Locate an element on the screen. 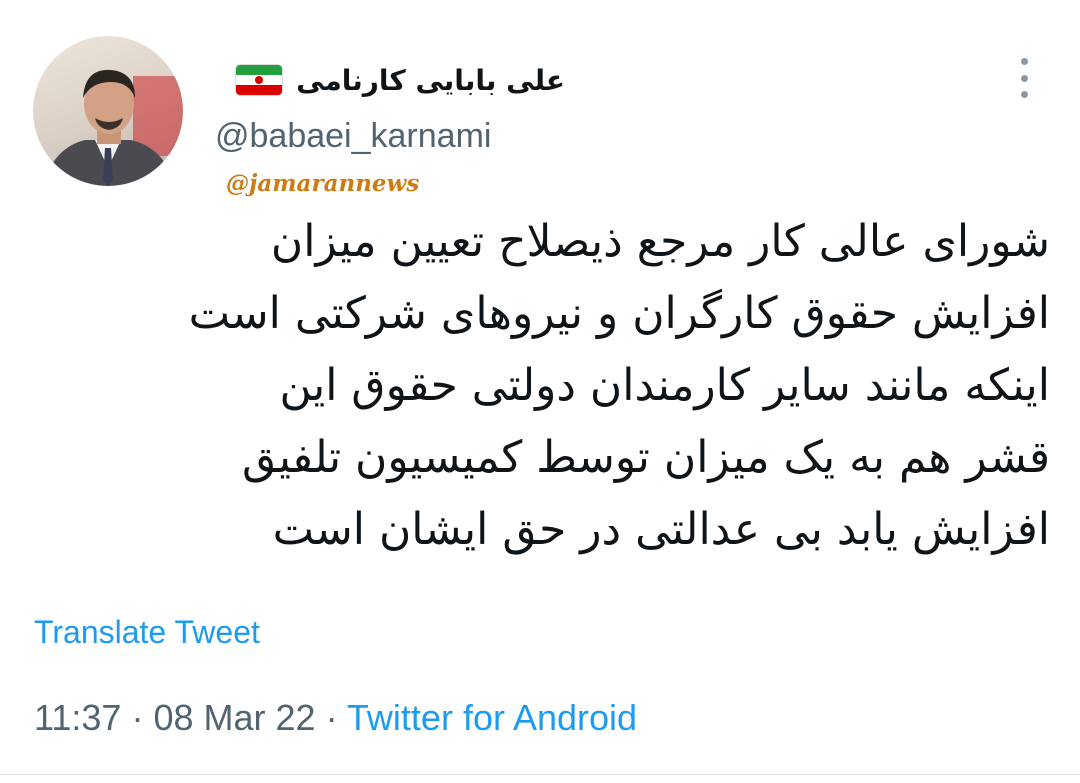 This screenshot has width=1080, height=783. tweet-line: افزایش حقوق کارگران و نیروهای شرکتی است is located at coordinates (619, 313).